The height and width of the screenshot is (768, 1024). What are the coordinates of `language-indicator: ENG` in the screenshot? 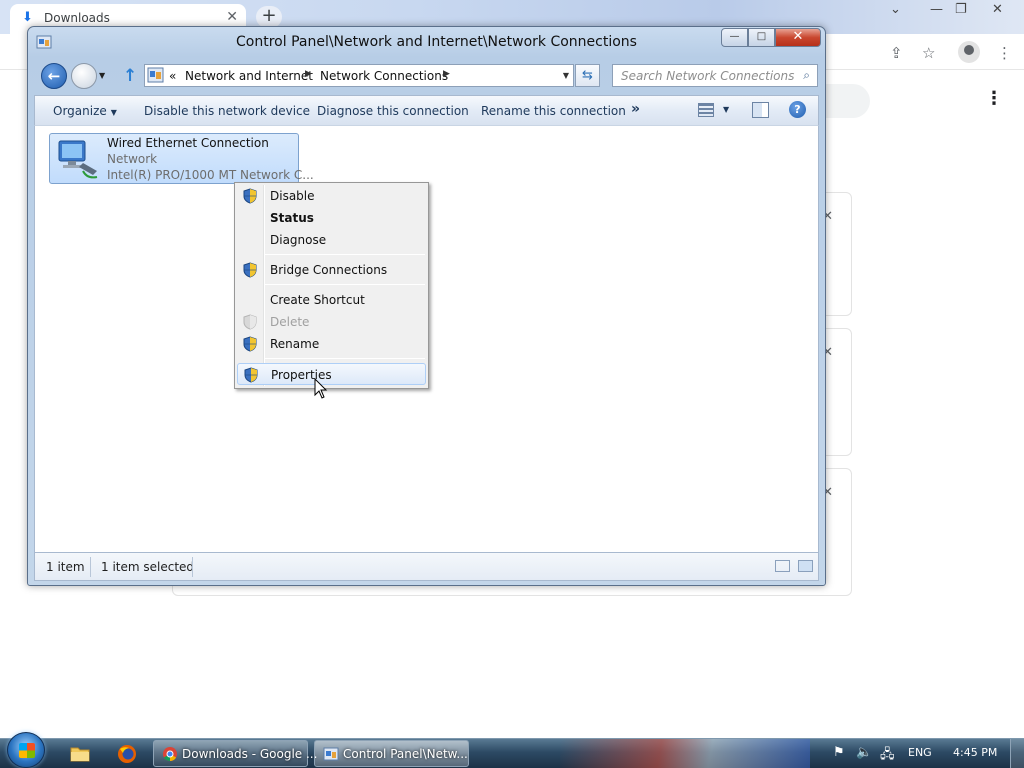 It's located at (920, 752).